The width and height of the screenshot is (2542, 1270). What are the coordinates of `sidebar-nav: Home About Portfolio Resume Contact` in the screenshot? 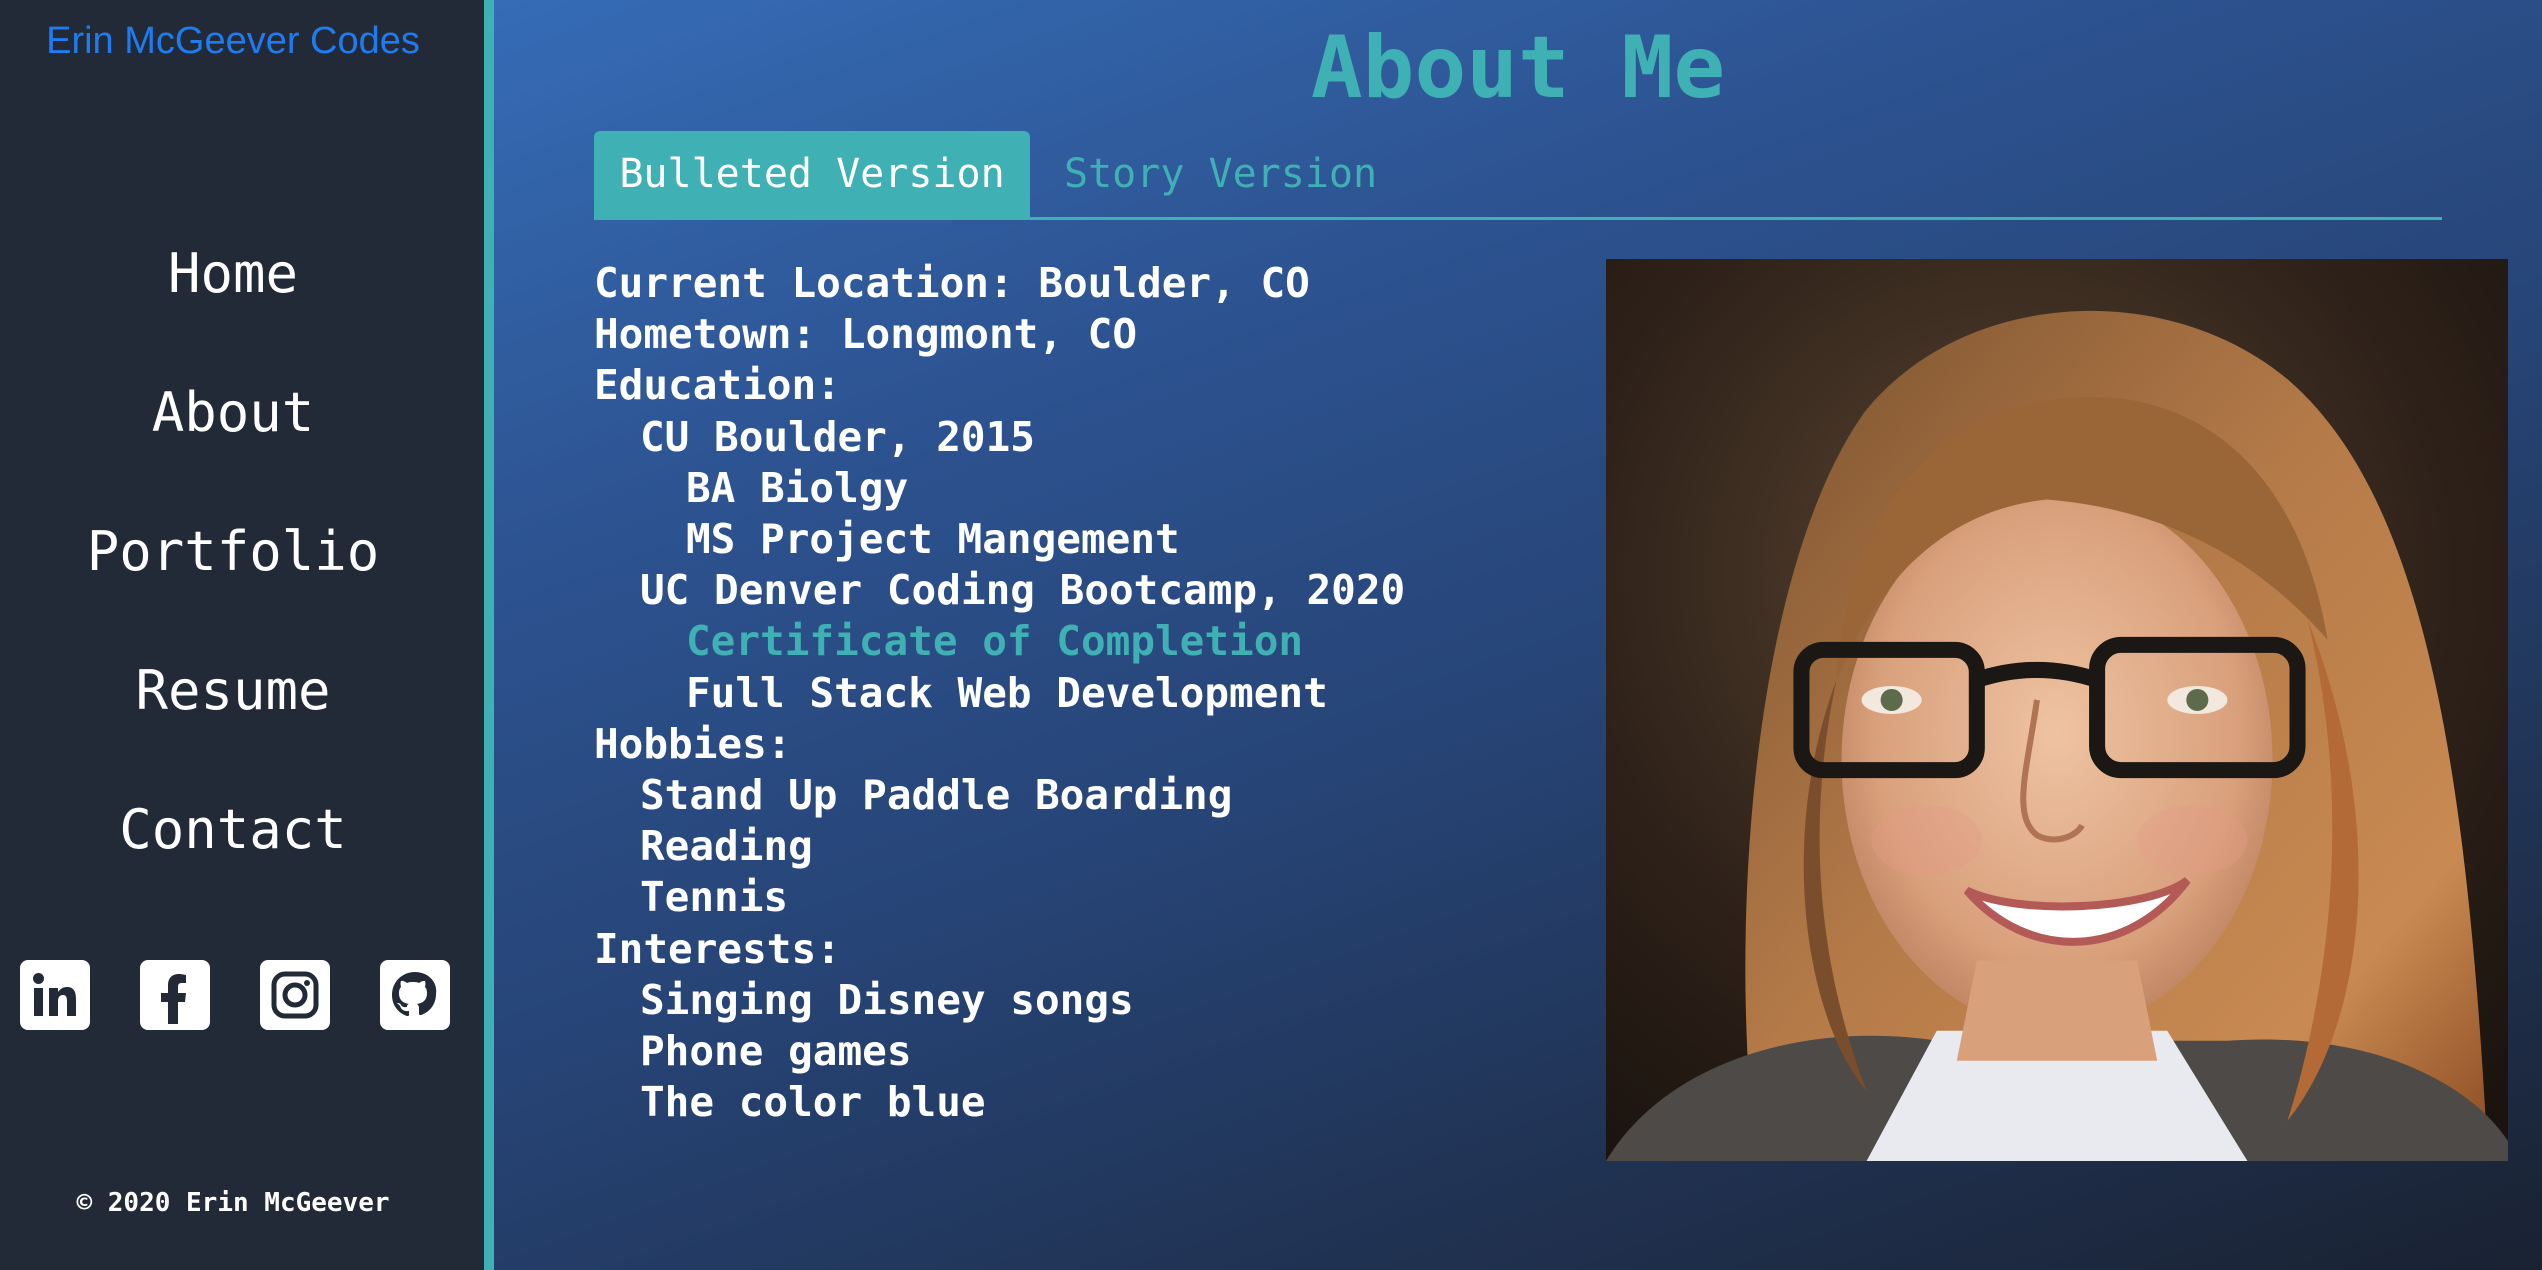 It's located at (233, 579).